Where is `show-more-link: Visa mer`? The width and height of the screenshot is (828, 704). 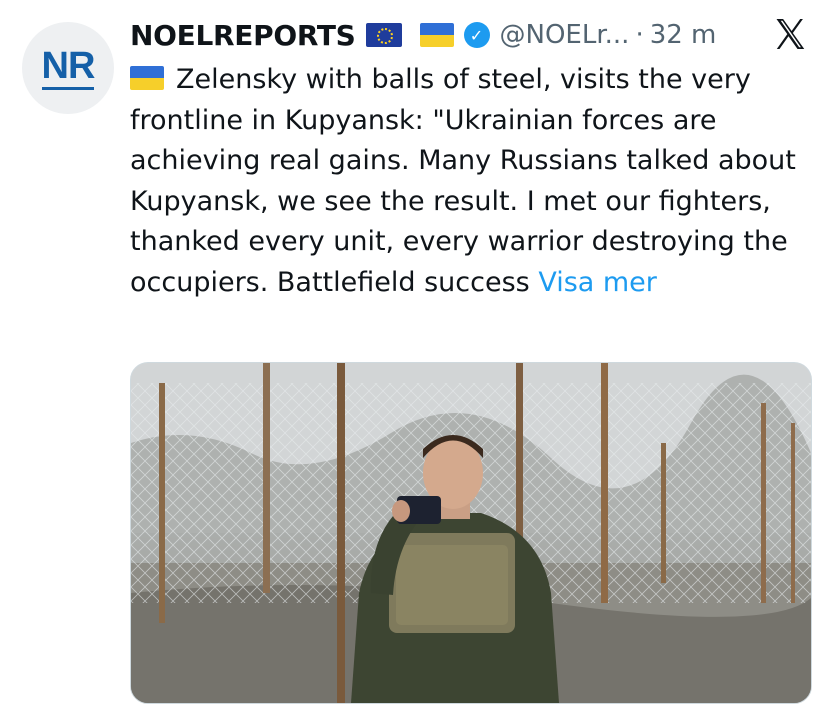
show-more-link: Visa mer is located at coordinates (597, 282).